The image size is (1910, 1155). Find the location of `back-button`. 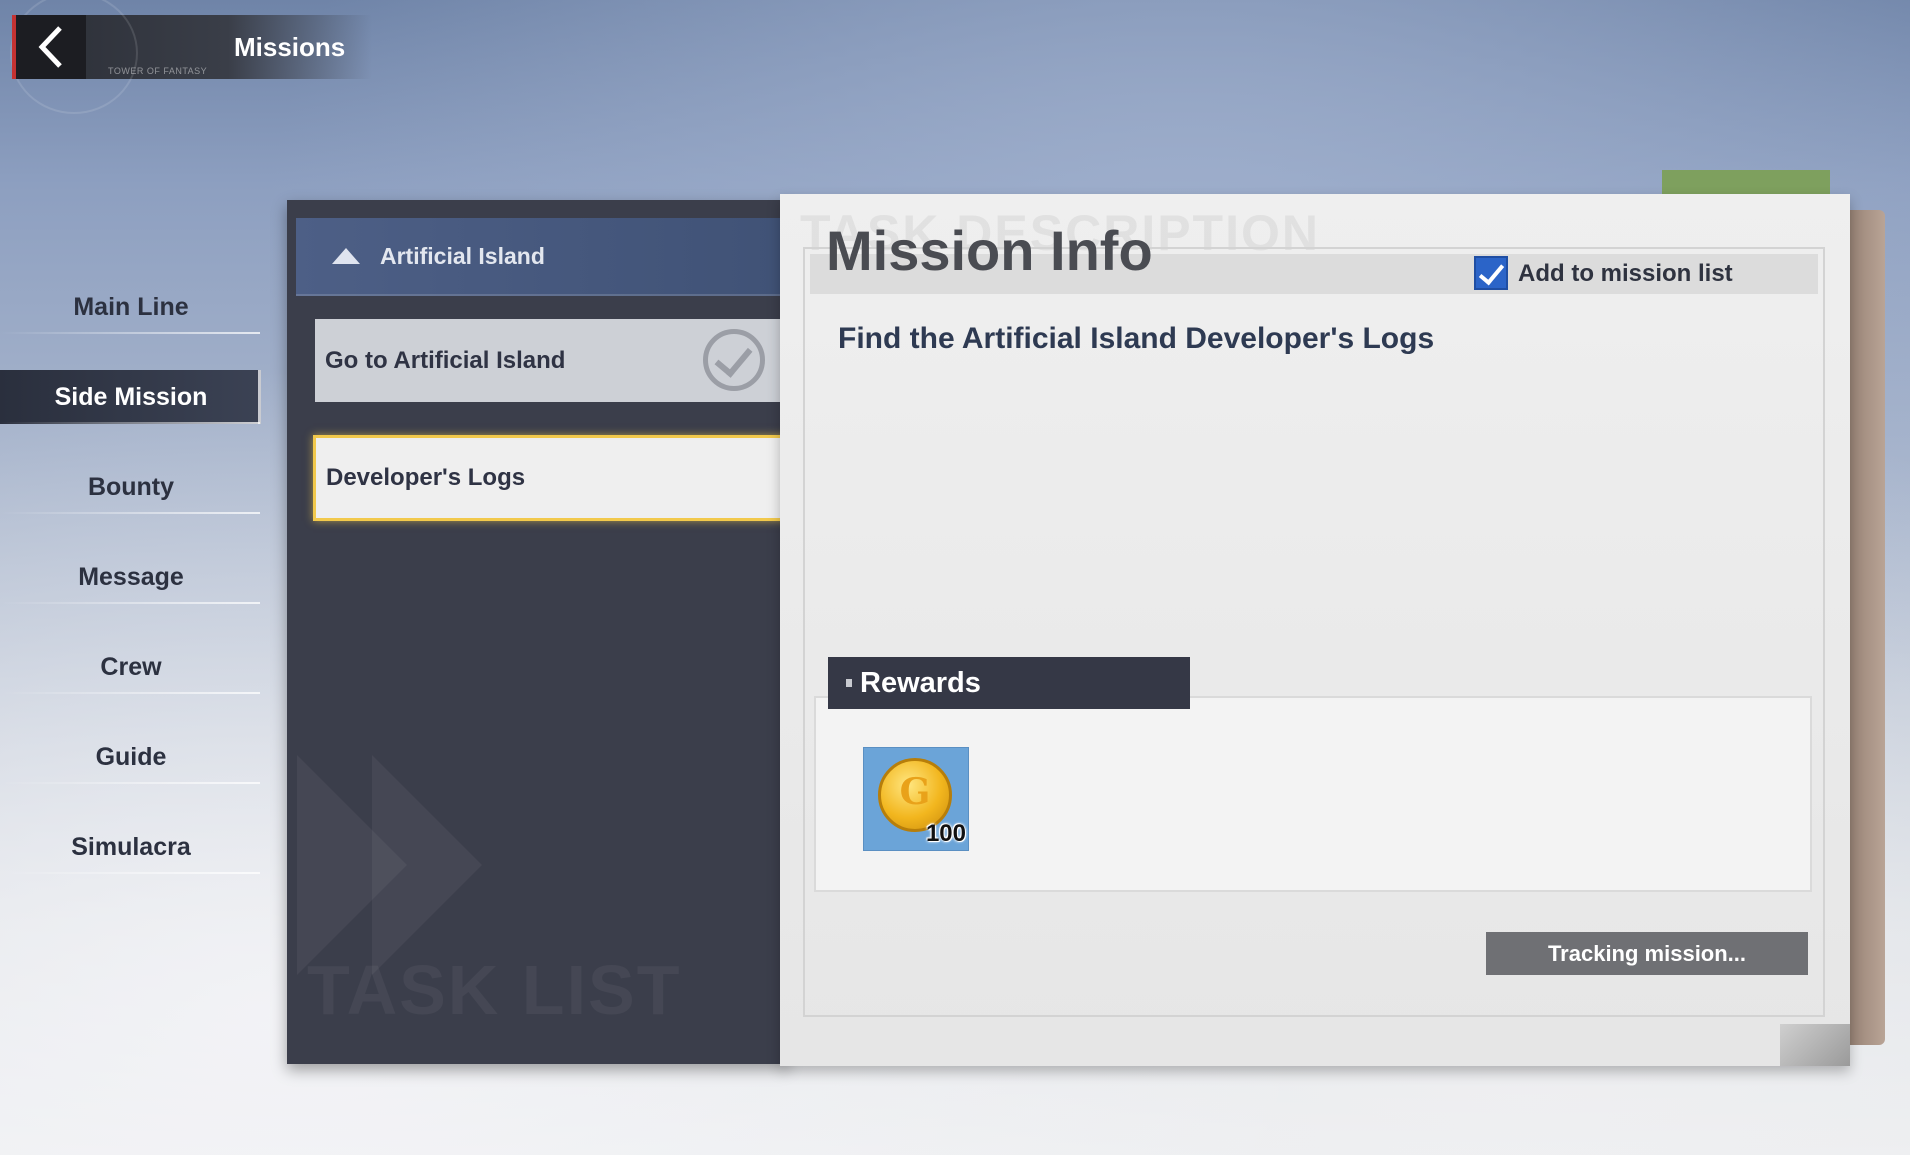

back-button is located at coordinates (49, 47).